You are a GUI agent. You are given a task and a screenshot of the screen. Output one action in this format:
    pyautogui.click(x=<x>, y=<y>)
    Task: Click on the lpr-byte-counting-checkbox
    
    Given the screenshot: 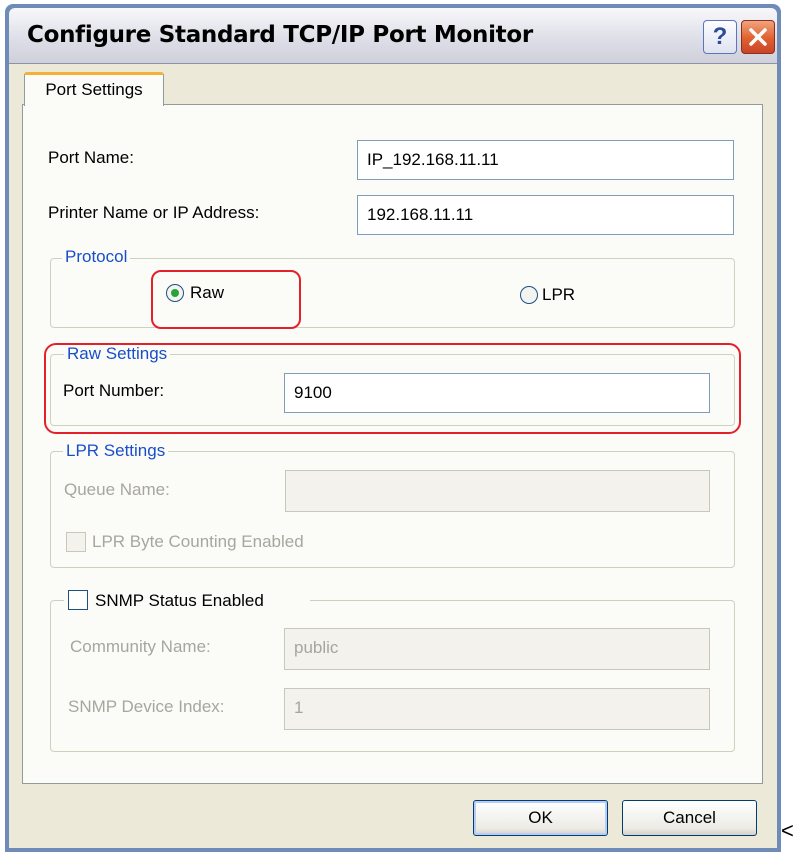 What is the action you would take?
    pyautogui.click(x=76, y=542)
    